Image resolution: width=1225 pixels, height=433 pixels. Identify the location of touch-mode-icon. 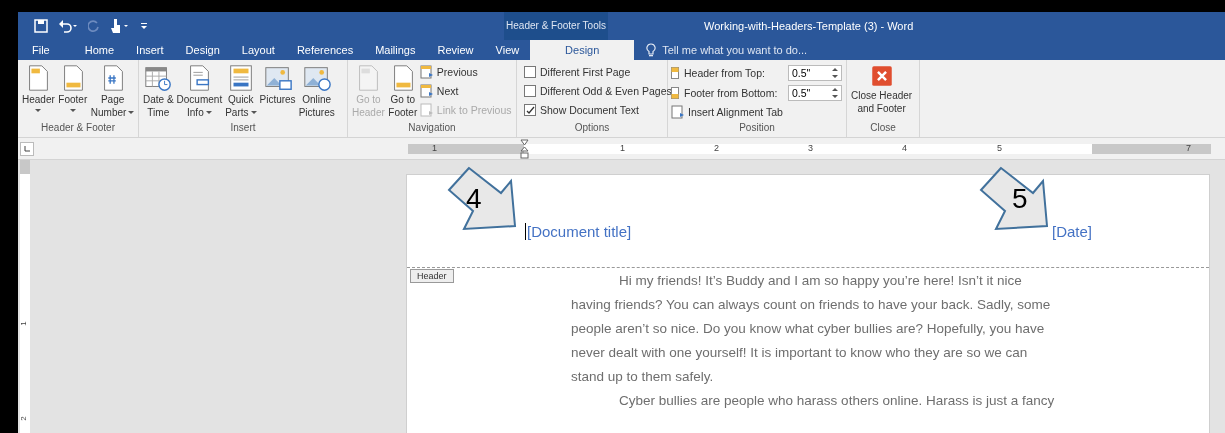
(120, 26).